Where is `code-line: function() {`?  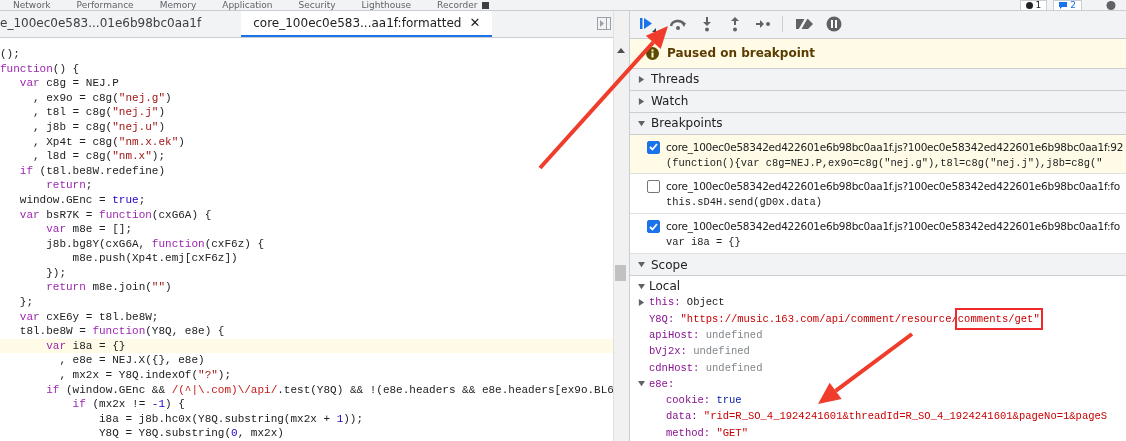 code-line: function() { is located at coordinates (40, 69).